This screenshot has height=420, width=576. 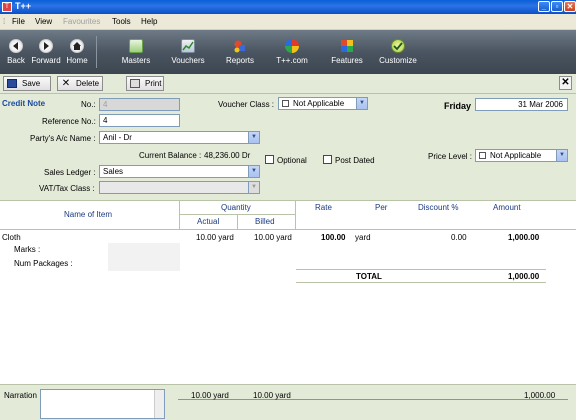 I want to click on voucher-type-label: Credit Note, so click(x=24, y=103).